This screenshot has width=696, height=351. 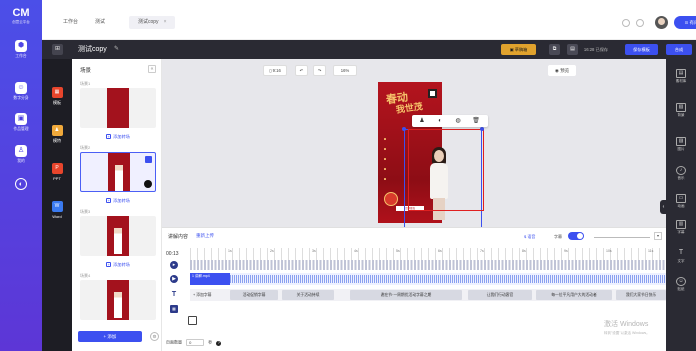 I want to click on help-icon: ?, so click(x=219, y=343).